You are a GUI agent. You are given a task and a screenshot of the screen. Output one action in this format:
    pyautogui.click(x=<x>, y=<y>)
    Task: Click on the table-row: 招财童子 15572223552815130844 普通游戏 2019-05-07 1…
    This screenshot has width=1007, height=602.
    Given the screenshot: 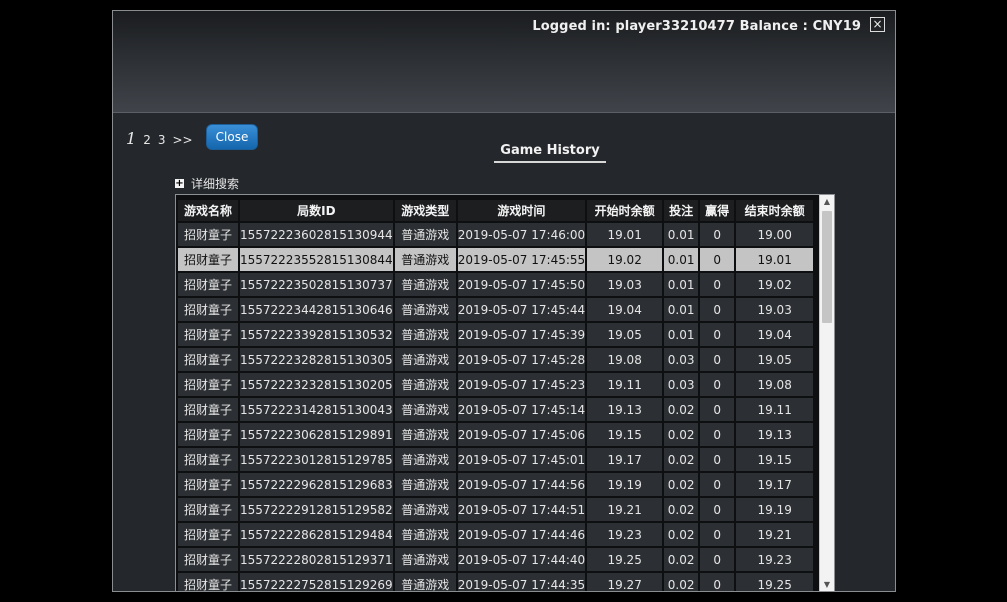 What is the action you would take?
    pyautogui.click(x=496, y=259)
    